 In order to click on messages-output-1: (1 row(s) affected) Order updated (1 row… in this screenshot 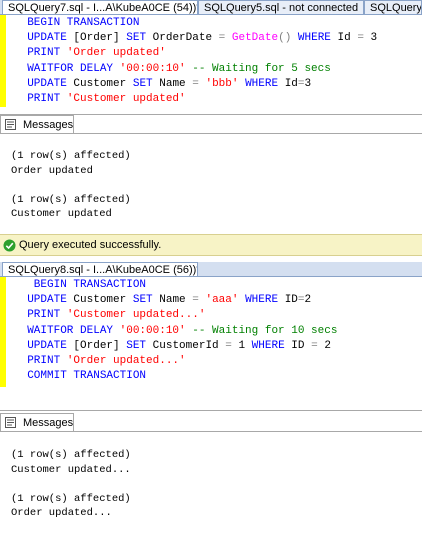, I will do `click(71, 185)`.